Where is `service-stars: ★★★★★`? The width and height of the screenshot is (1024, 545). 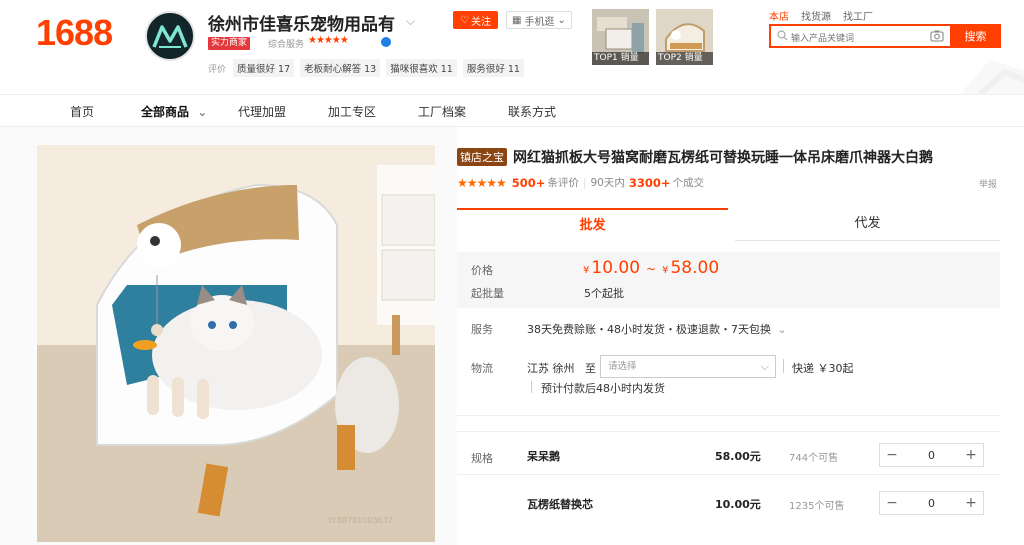
service-stars: ★★★★★ is located at coordinates (328, 40).